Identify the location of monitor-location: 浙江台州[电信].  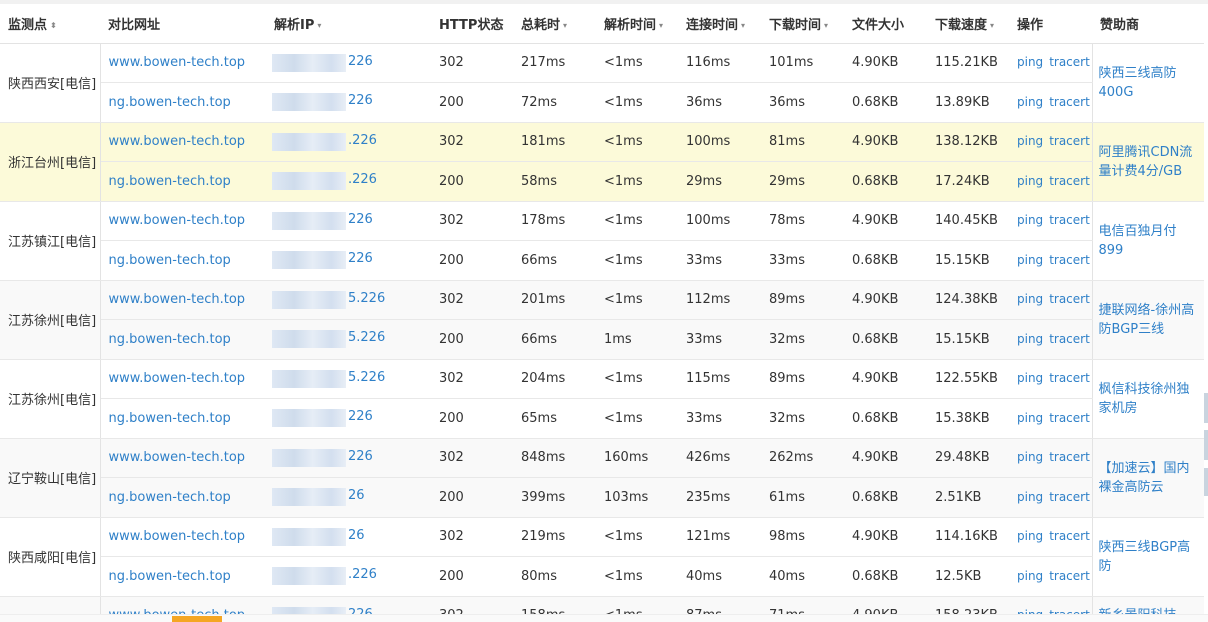
(50, 162).